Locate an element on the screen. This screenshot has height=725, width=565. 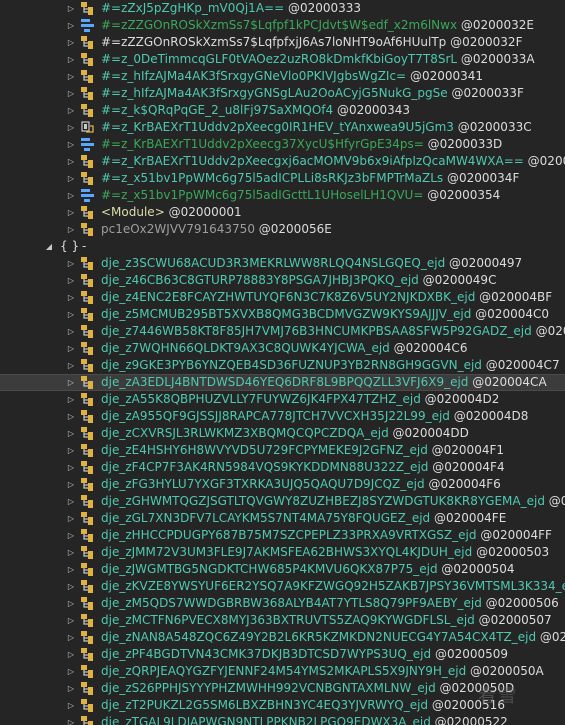
metadata-token: @0200032F is located at coordinates (486, 42).